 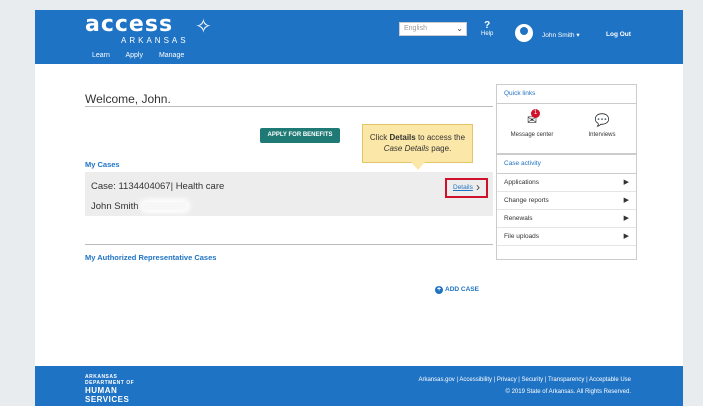 I want to click on case-activity-applications: Applications ▶, so click(x=566, y=183).